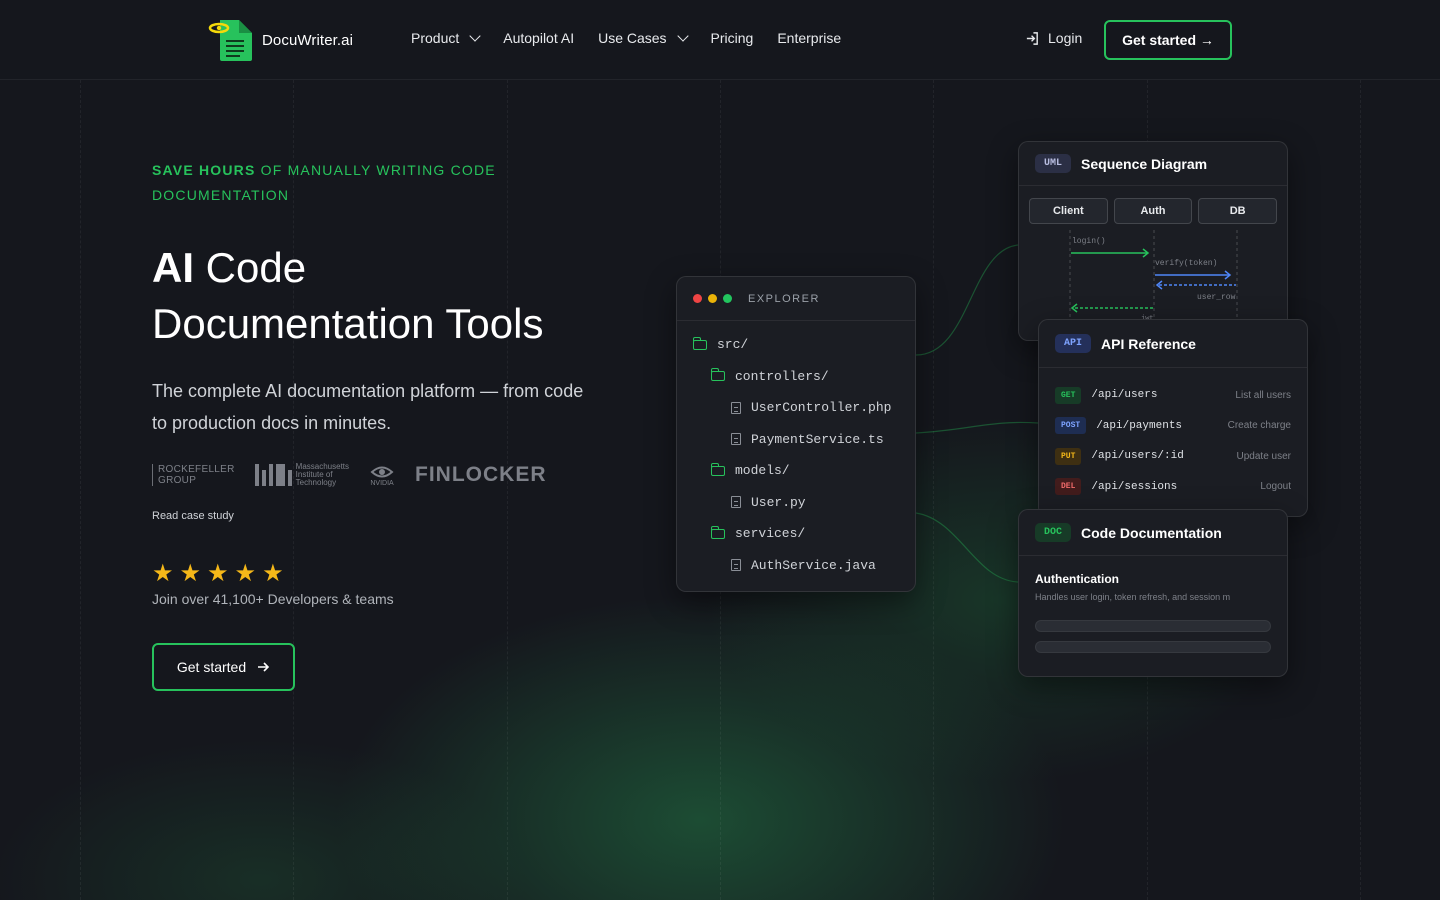 Image resolution: width=1440 pixels, height=900 pixels. Describe the element at coordinates (1065, 38) in the screenshot. I see `login-label: Login` at that location.